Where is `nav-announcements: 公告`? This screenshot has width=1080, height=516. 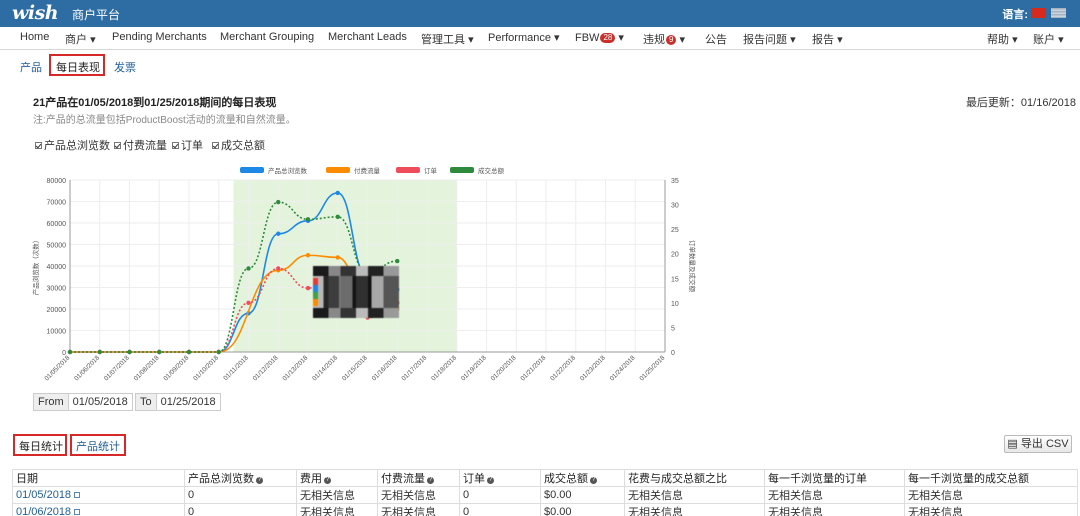 nav-announcements: 公告 is located at coordinates (716, 39).